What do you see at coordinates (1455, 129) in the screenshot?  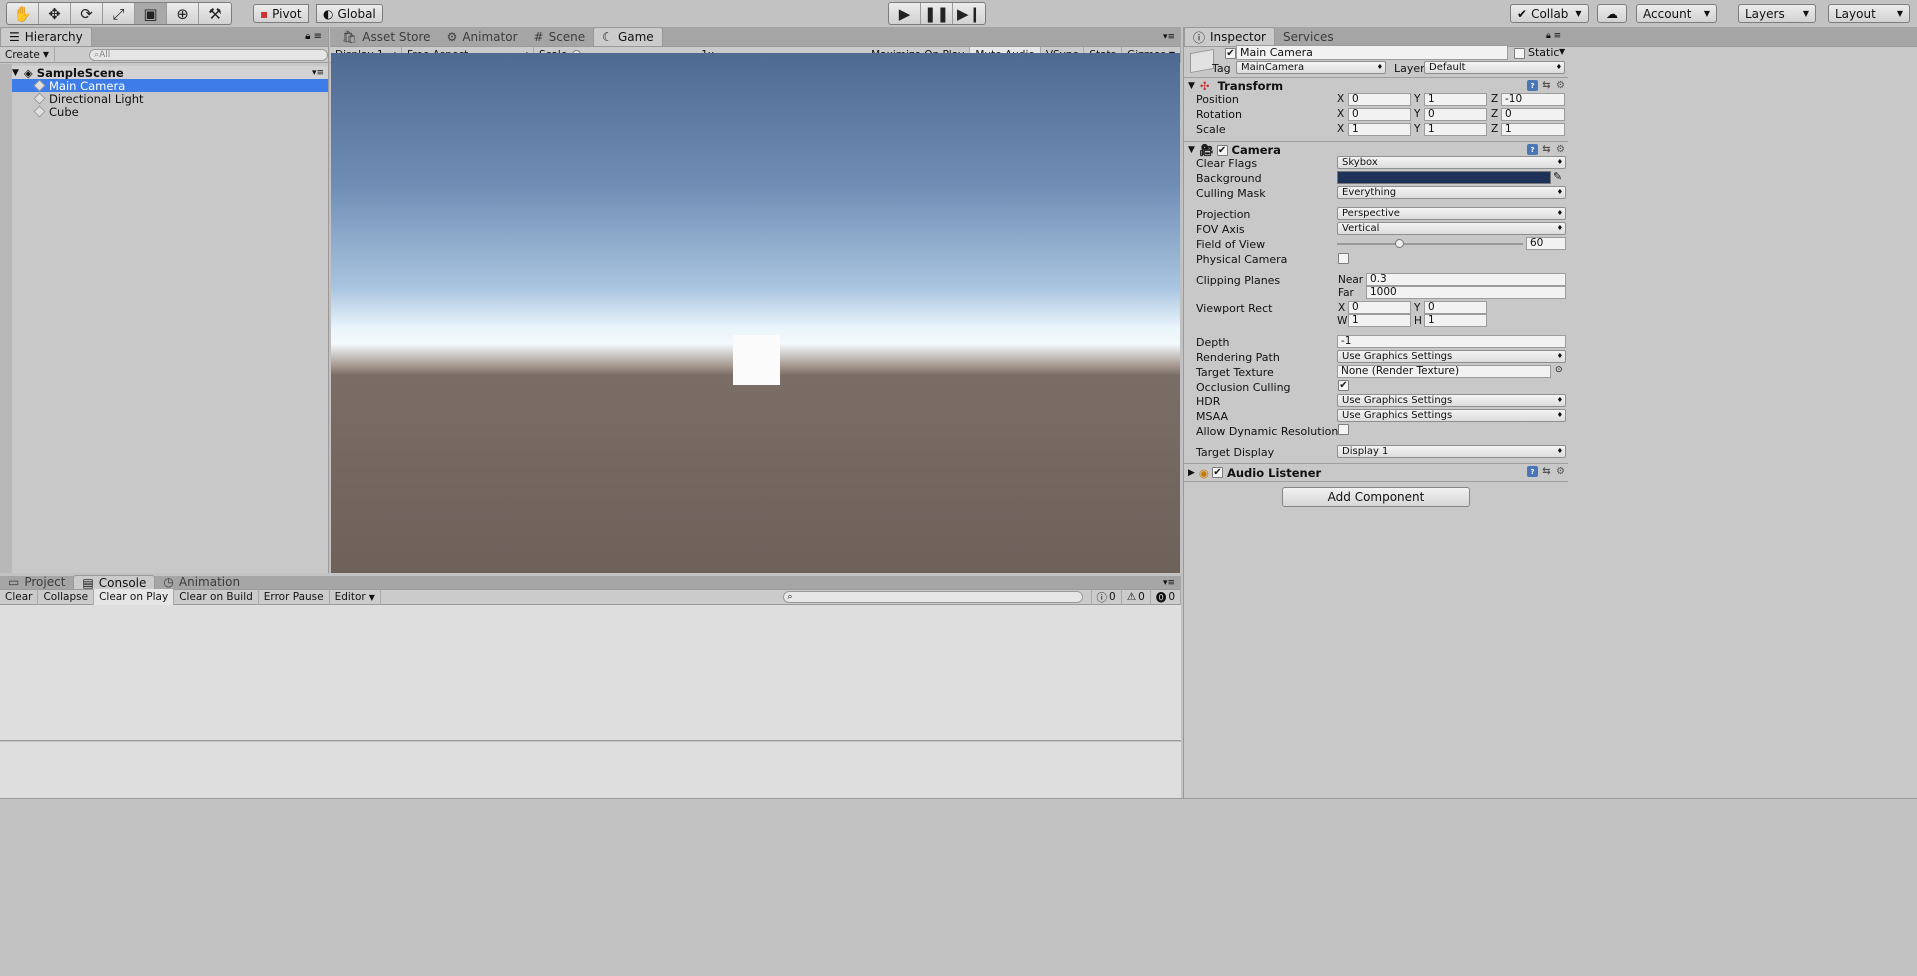 I see `scale-y-field: 1` at bounding box center [1455, 129].